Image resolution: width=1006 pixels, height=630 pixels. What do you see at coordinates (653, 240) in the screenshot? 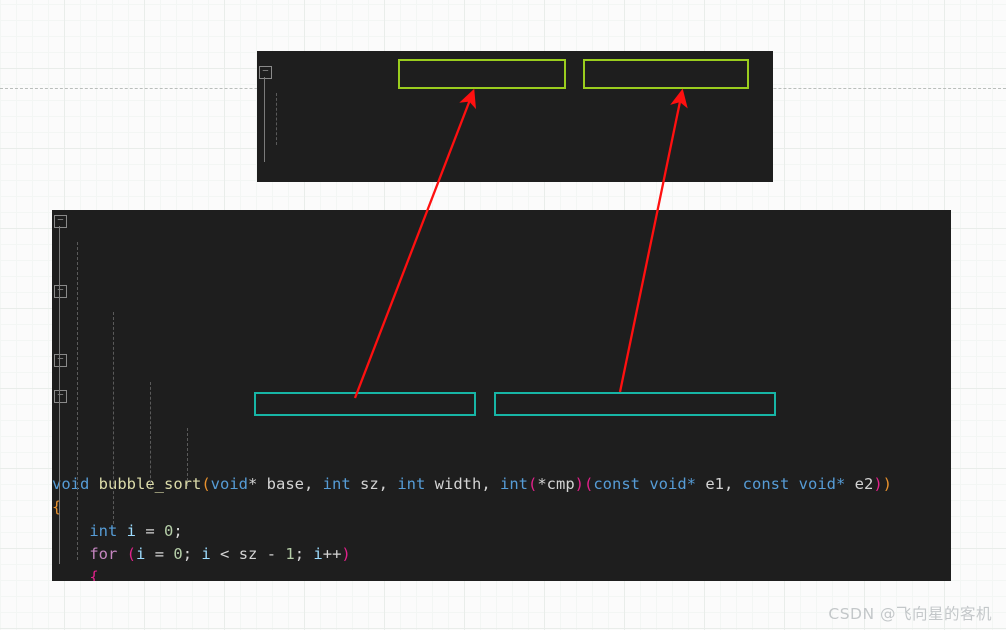
I see `arrow-arg2-to-e2` at bounding box center [653, 240].